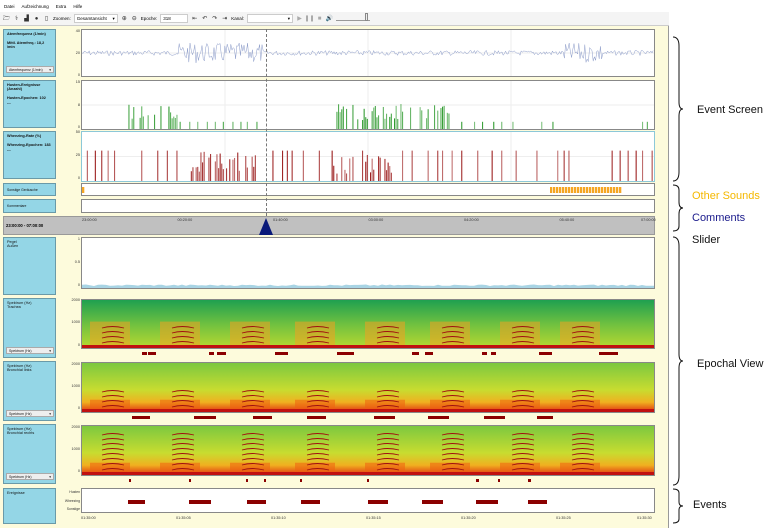 This screenshot has height=528, width=778. Describe the element at coordinates (72, 501) in the screenshot. I see `event-row-label: Wheezing` at that location.